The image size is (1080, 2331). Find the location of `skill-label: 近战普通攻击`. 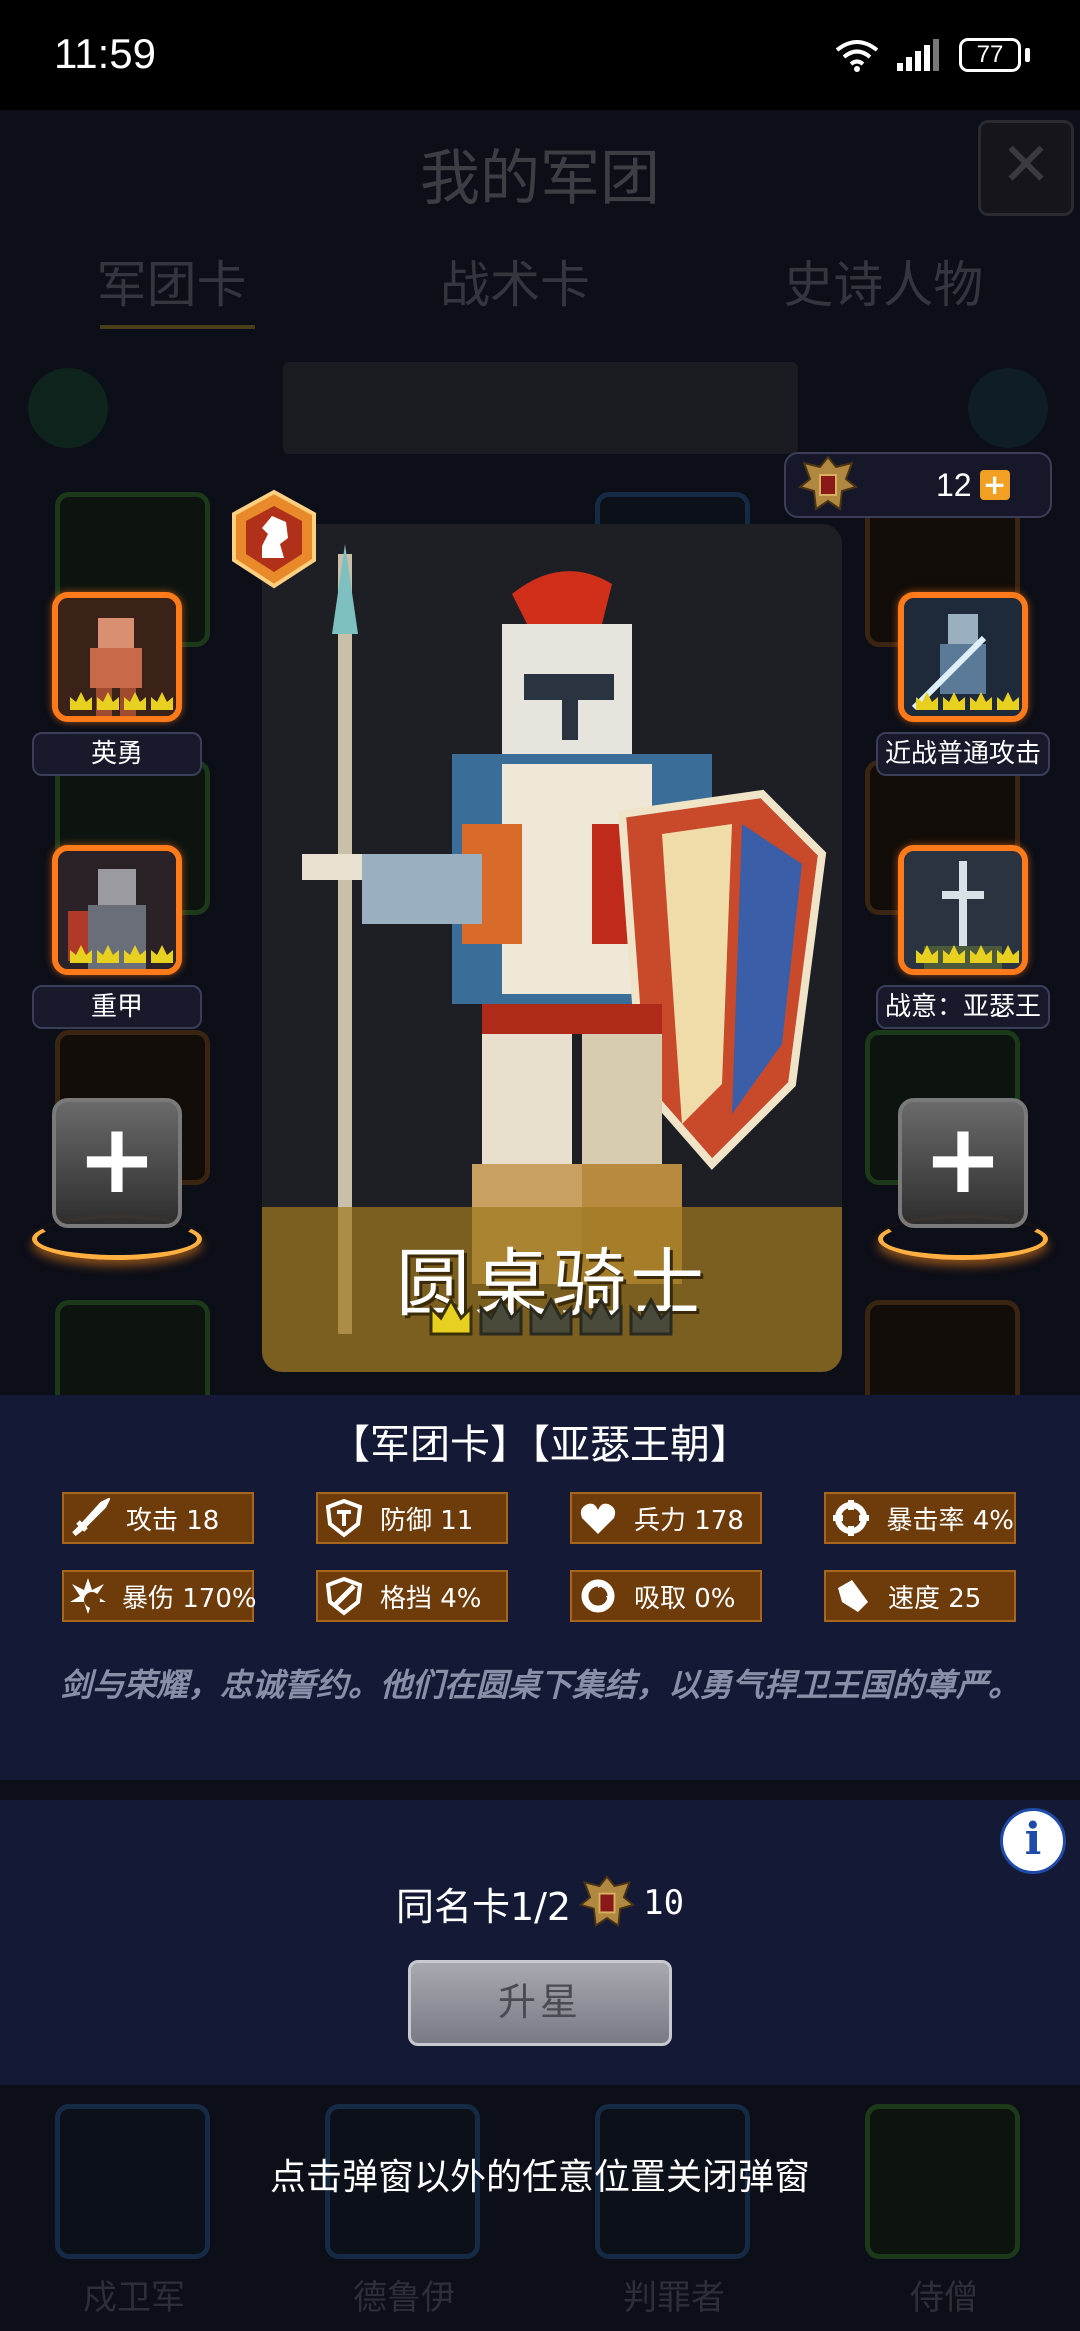

skill-label: 近战普通攻击 is located at coordinates (963, 754).